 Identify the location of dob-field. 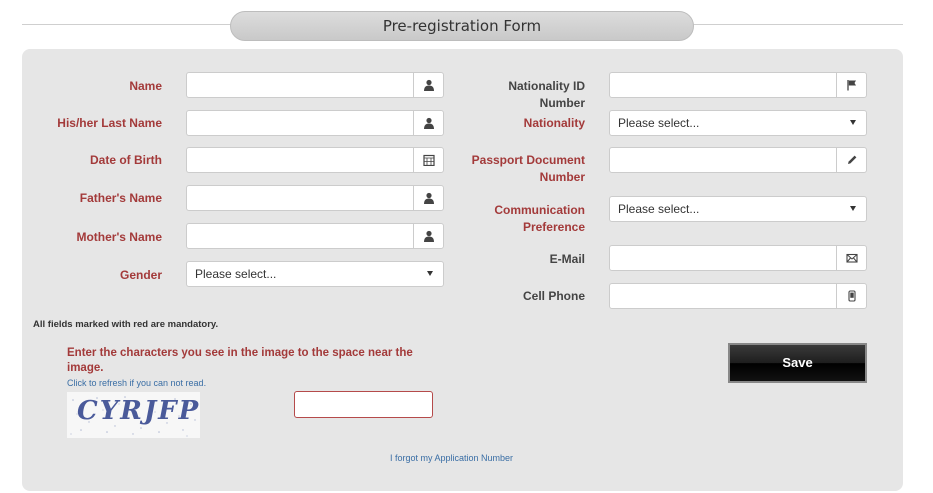
(315, 160).